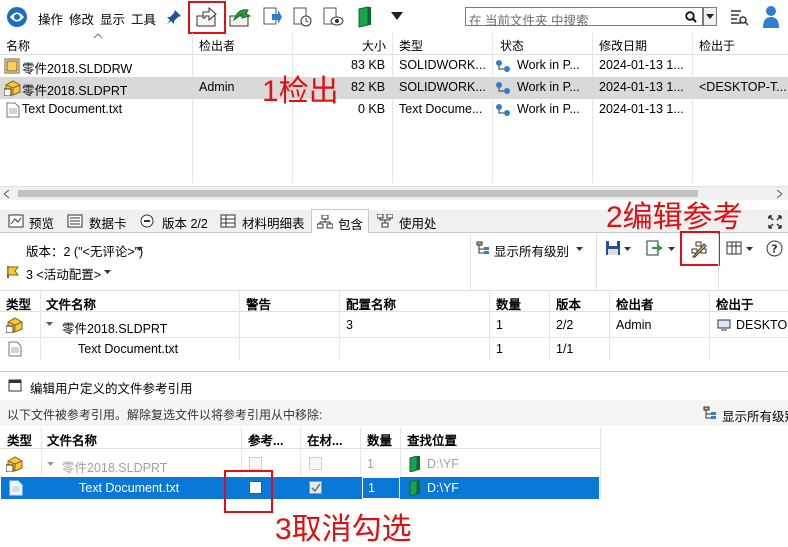  What do you see at coordinates (7, 194) in the screenshot?
I see `scroll-left-icon` at bounding box center [7, 194].